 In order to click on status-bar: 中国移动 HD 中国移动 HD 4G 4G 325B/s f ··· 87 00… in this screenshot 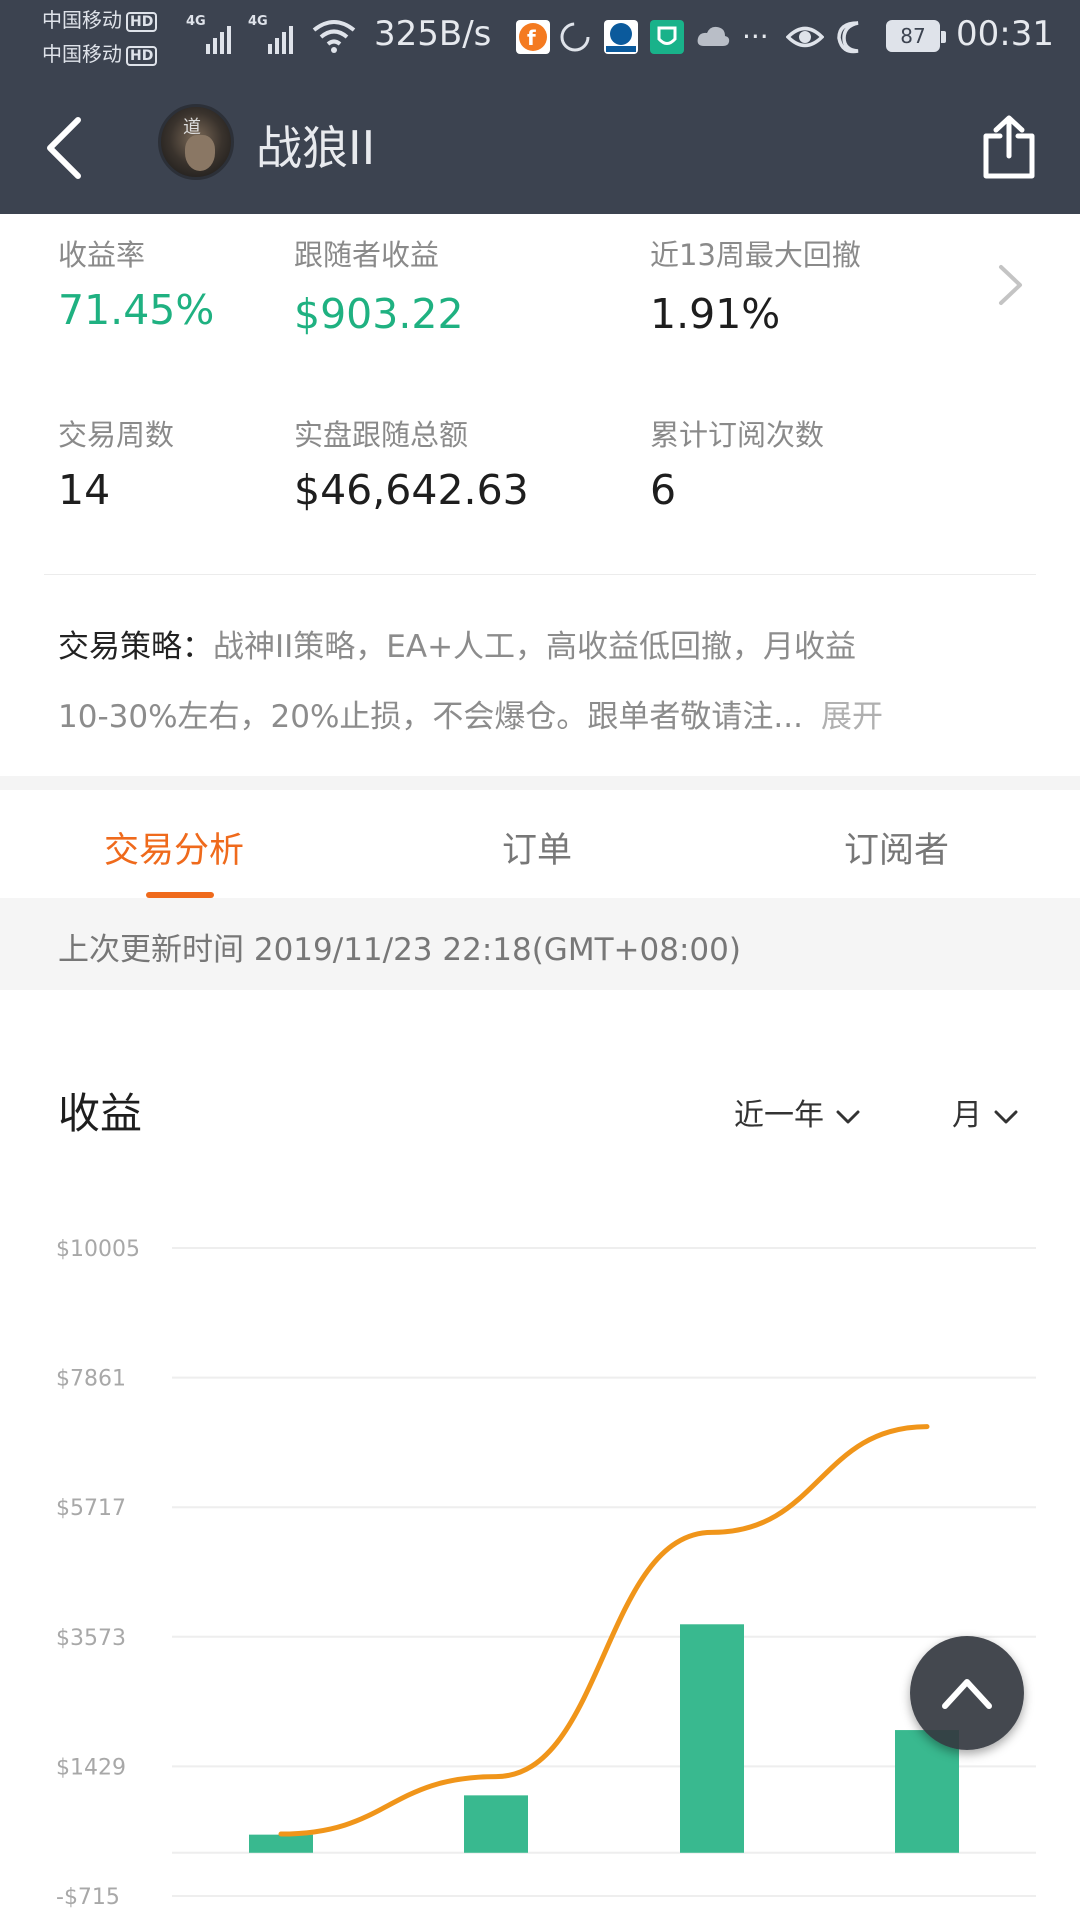, I will do `click(540, 39)`.